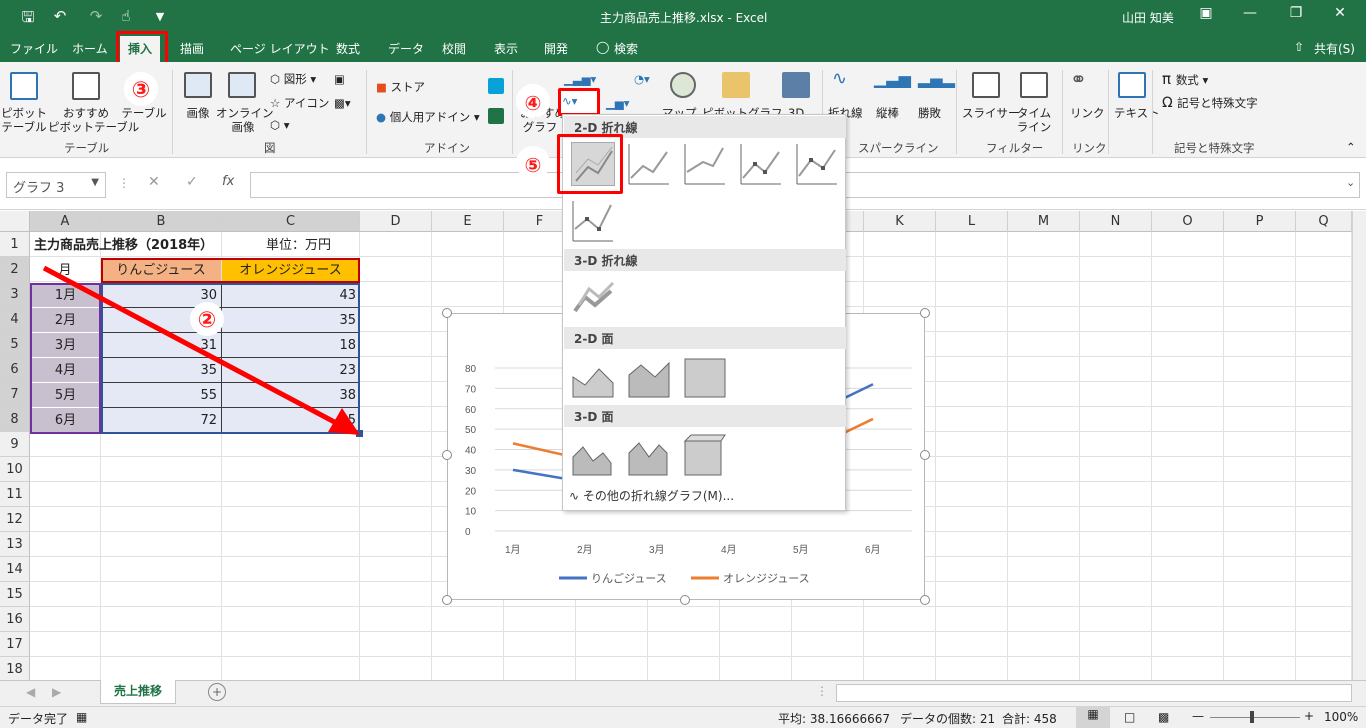 Image resolution: width=1366 pixels, height=728 pixels. I want to click on sheet-tab-active: 売上推移, so click(138, 692).